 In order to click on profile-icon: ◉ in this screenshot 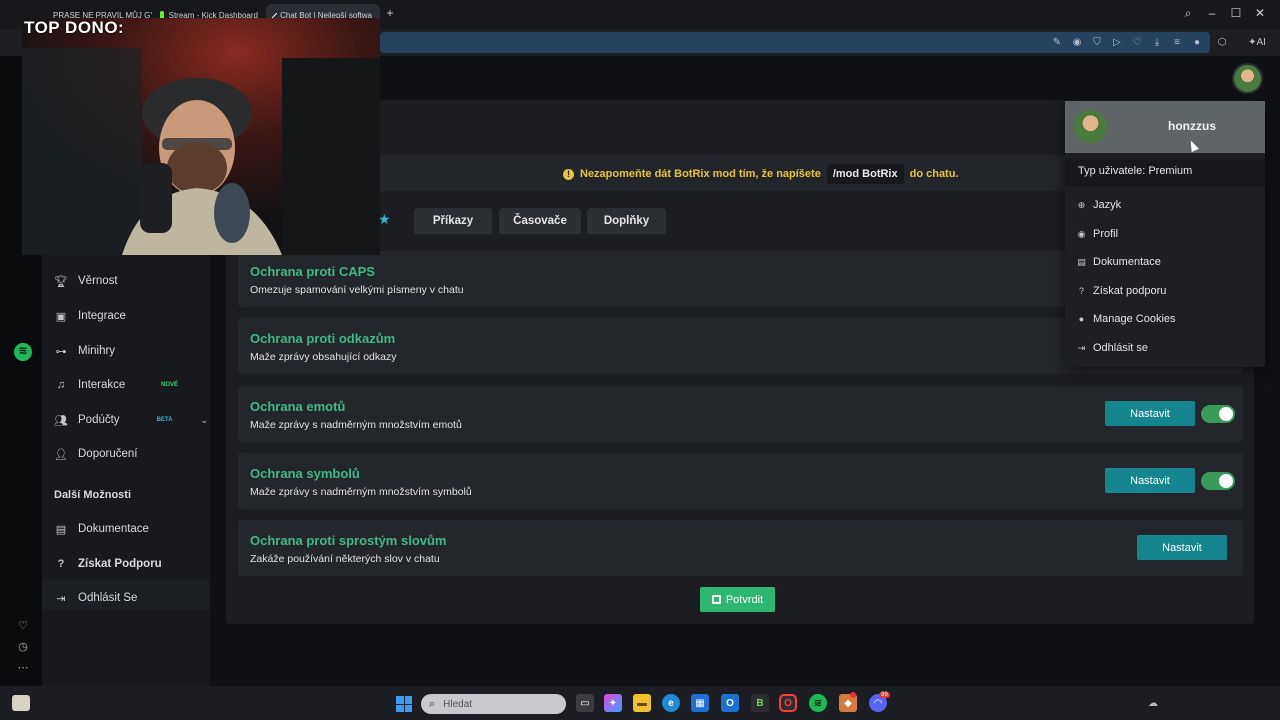, I will do `click(1081, 233)`.